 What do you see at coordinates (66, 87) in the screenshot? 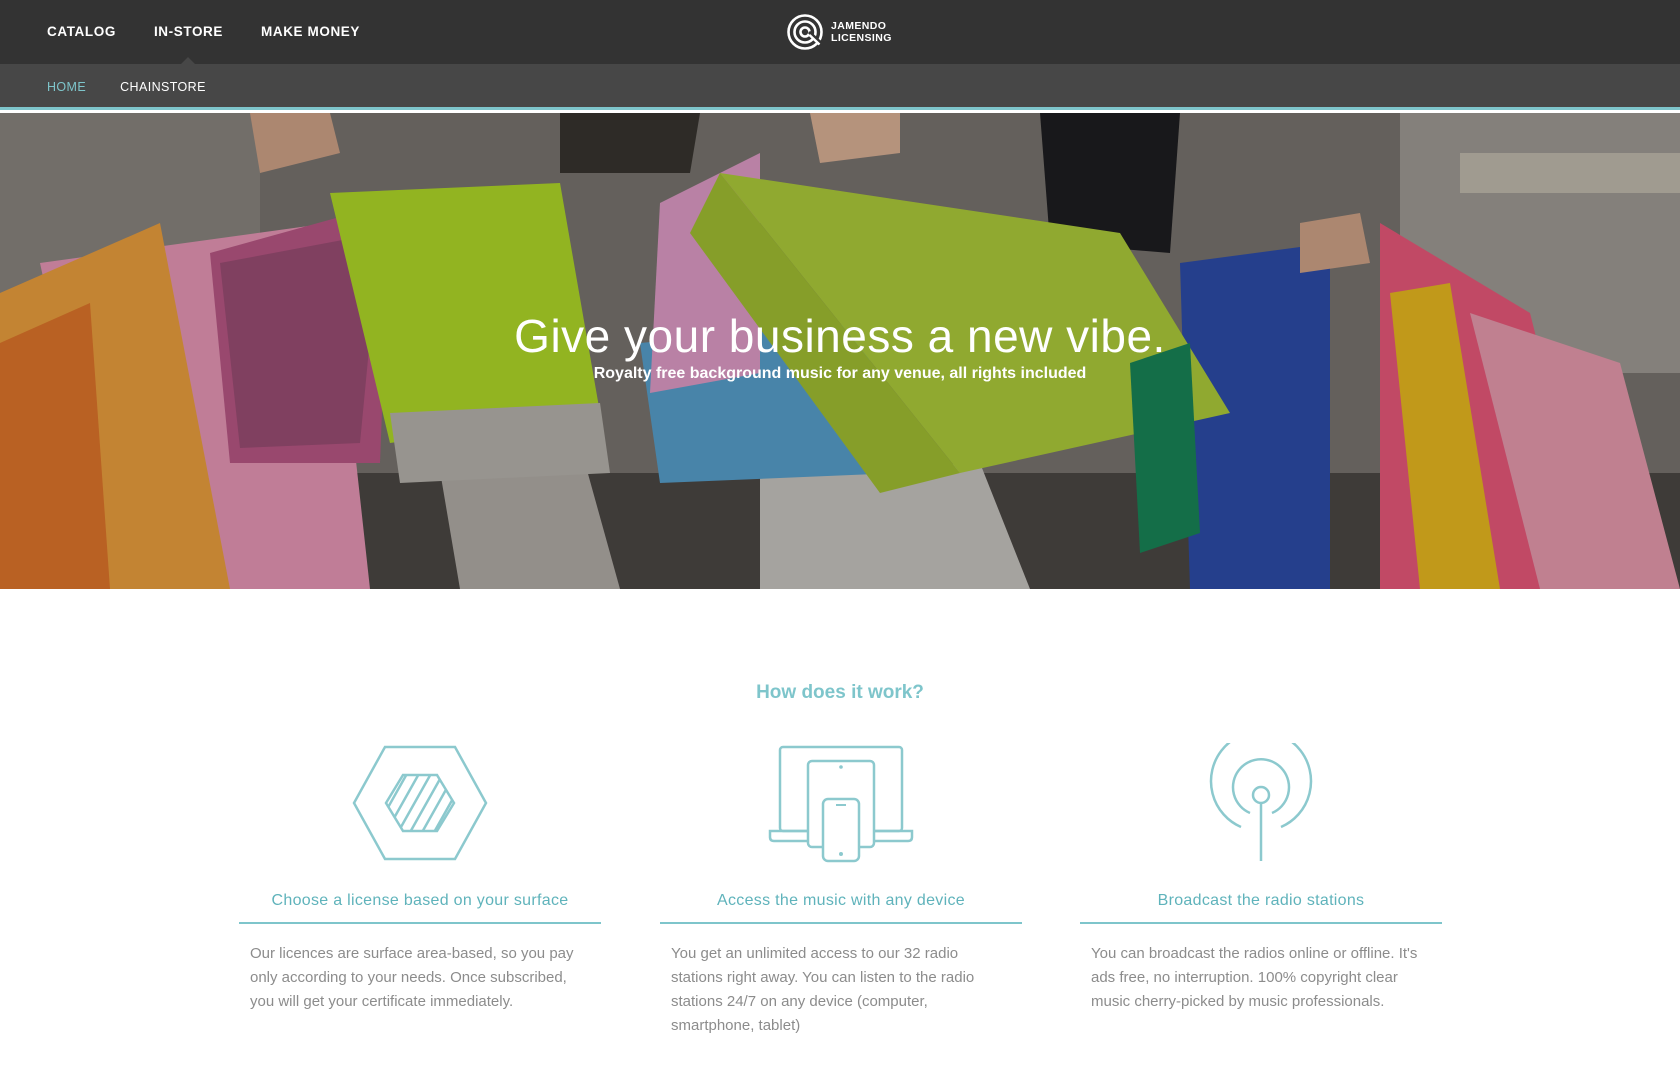
I see `subnav-home: HOME` at bounding box center [66, 87].